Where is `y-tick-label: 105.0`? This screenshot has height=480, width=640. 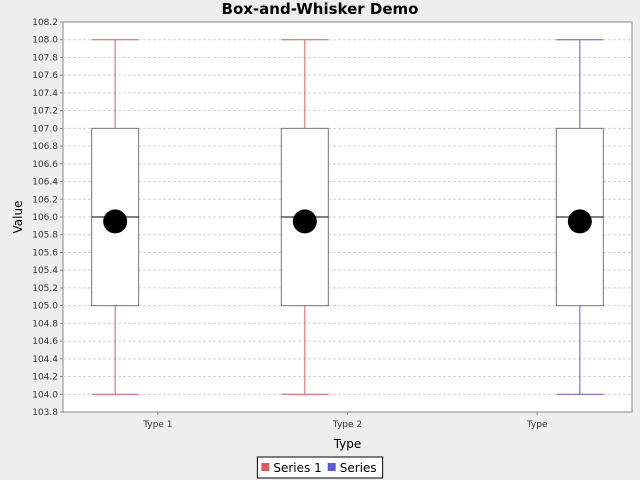 y-tick-label: 105.0 is located at coordinates (45, 307).